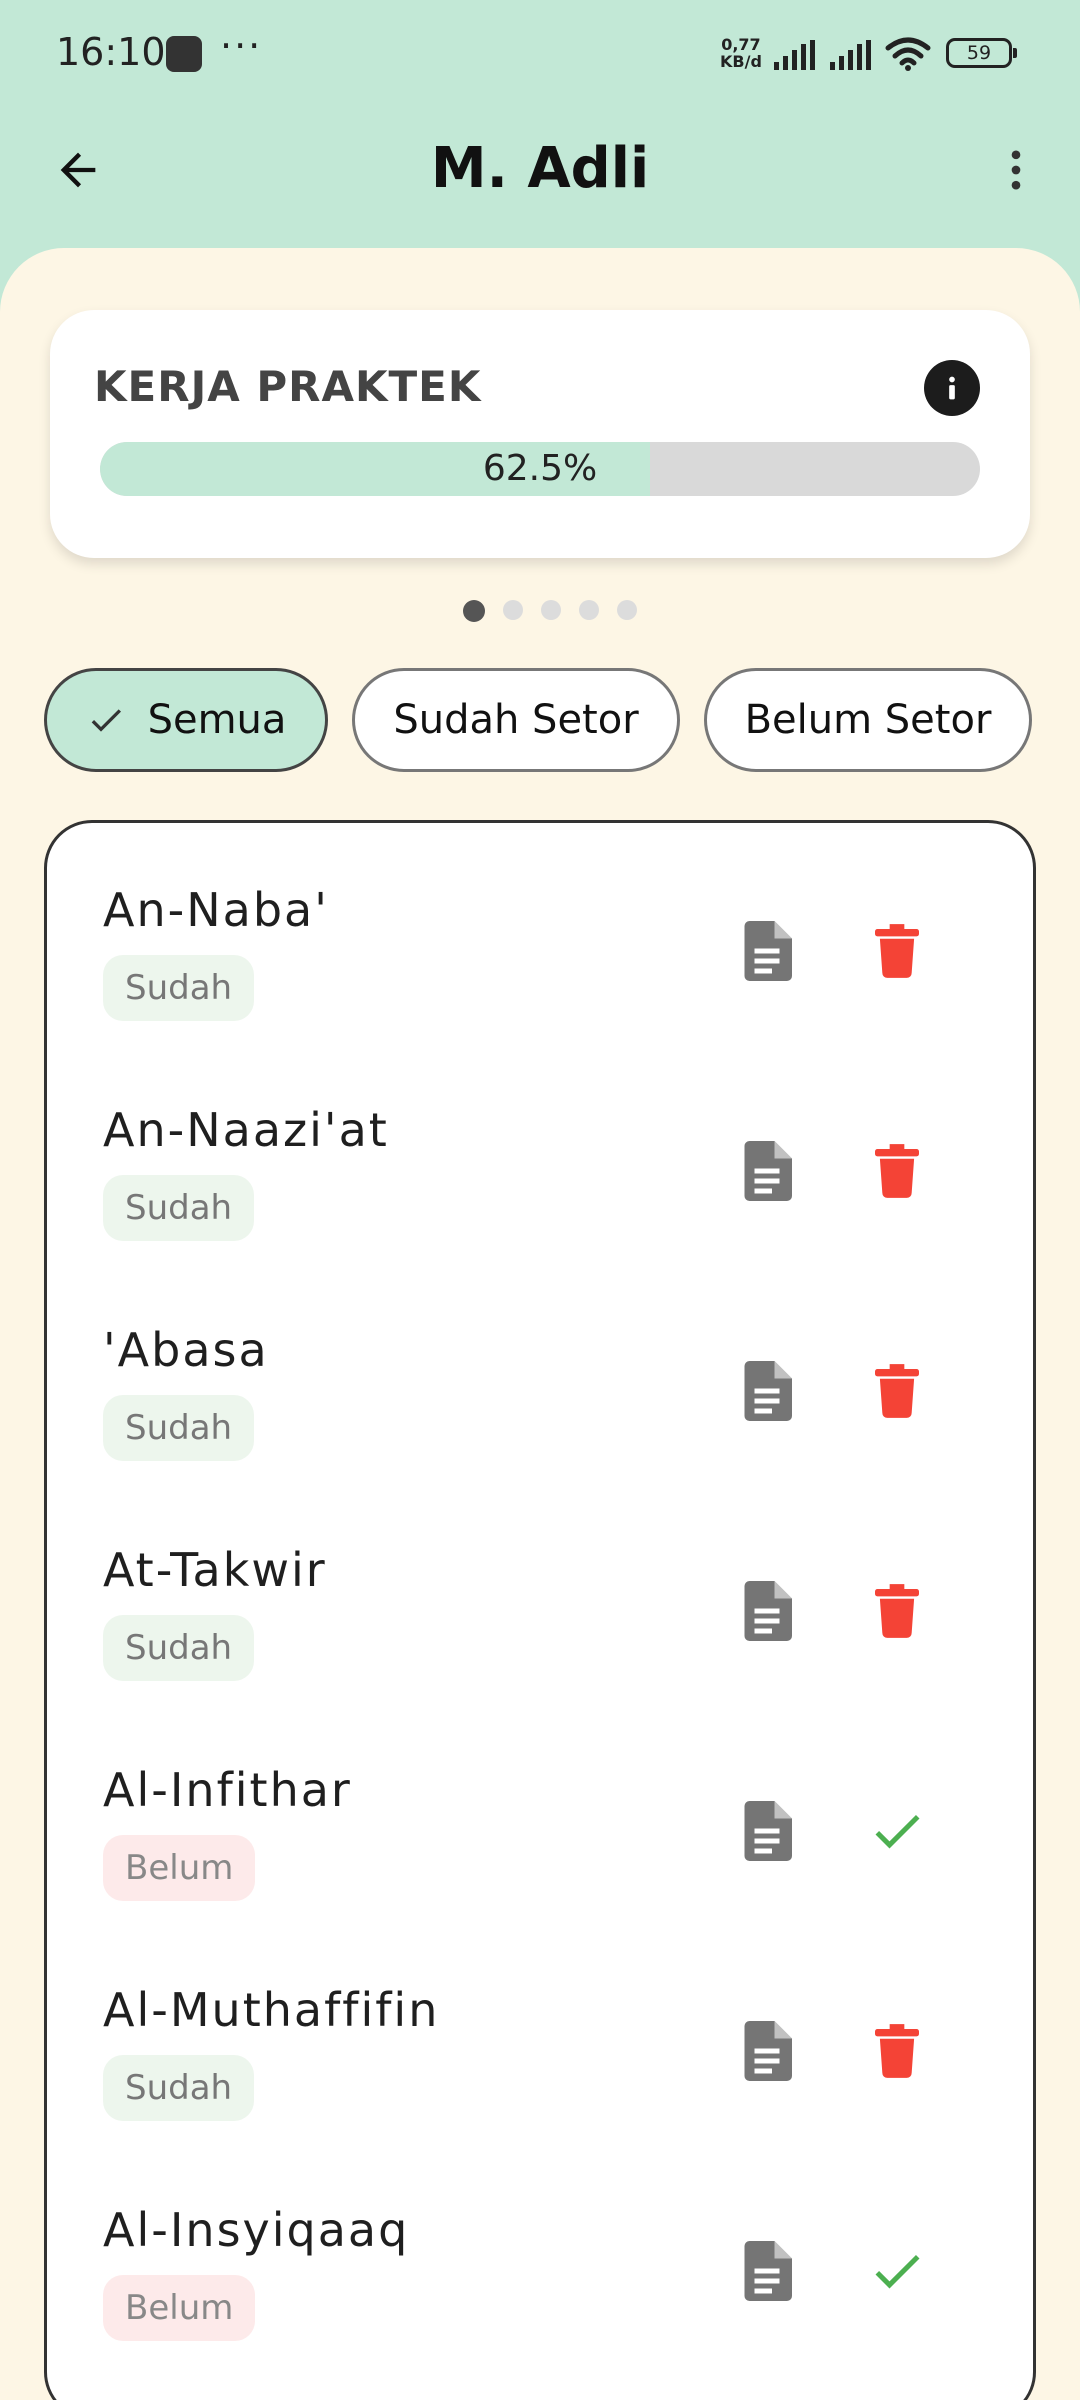 This screenshot has width=1080, height=2400. What do you see at coordinates (271, 2010) in the screenshot?
I see `surah-name: Al-Muthaffifin` at bounding box center [271, 2010].